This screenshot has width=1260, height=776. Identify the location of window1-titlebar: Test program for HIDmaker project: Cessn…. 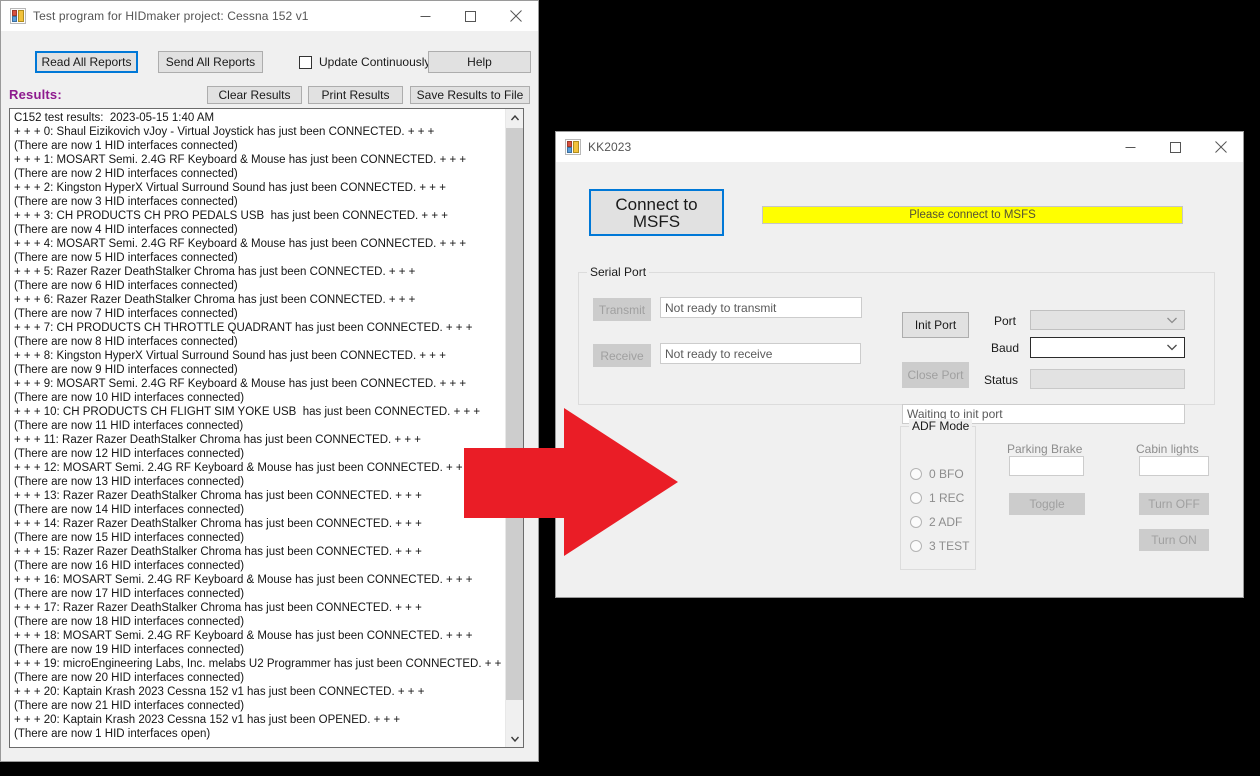
(269, 16).